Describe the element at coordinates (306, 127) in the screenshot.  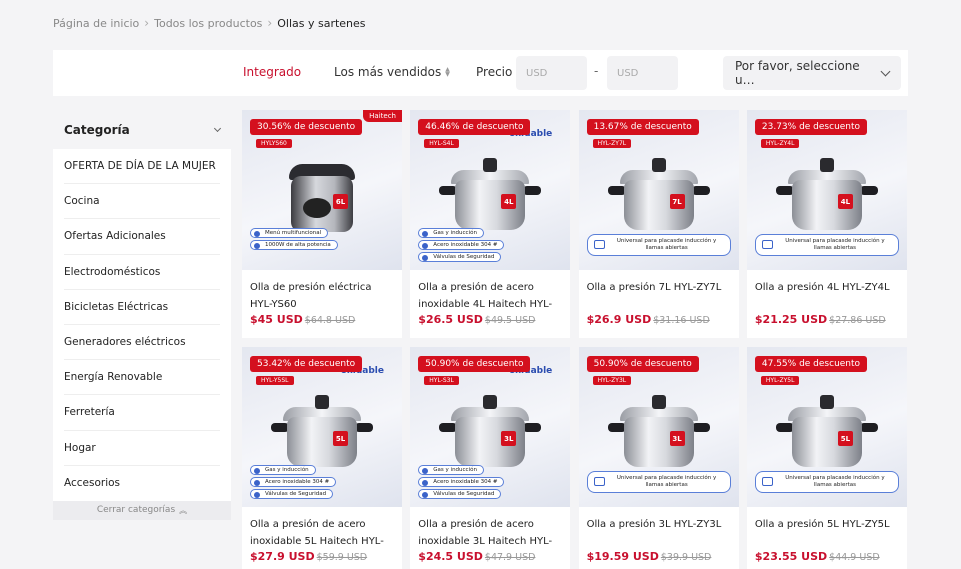
I see `discount-badge: 30.56% de descuento` at that location.